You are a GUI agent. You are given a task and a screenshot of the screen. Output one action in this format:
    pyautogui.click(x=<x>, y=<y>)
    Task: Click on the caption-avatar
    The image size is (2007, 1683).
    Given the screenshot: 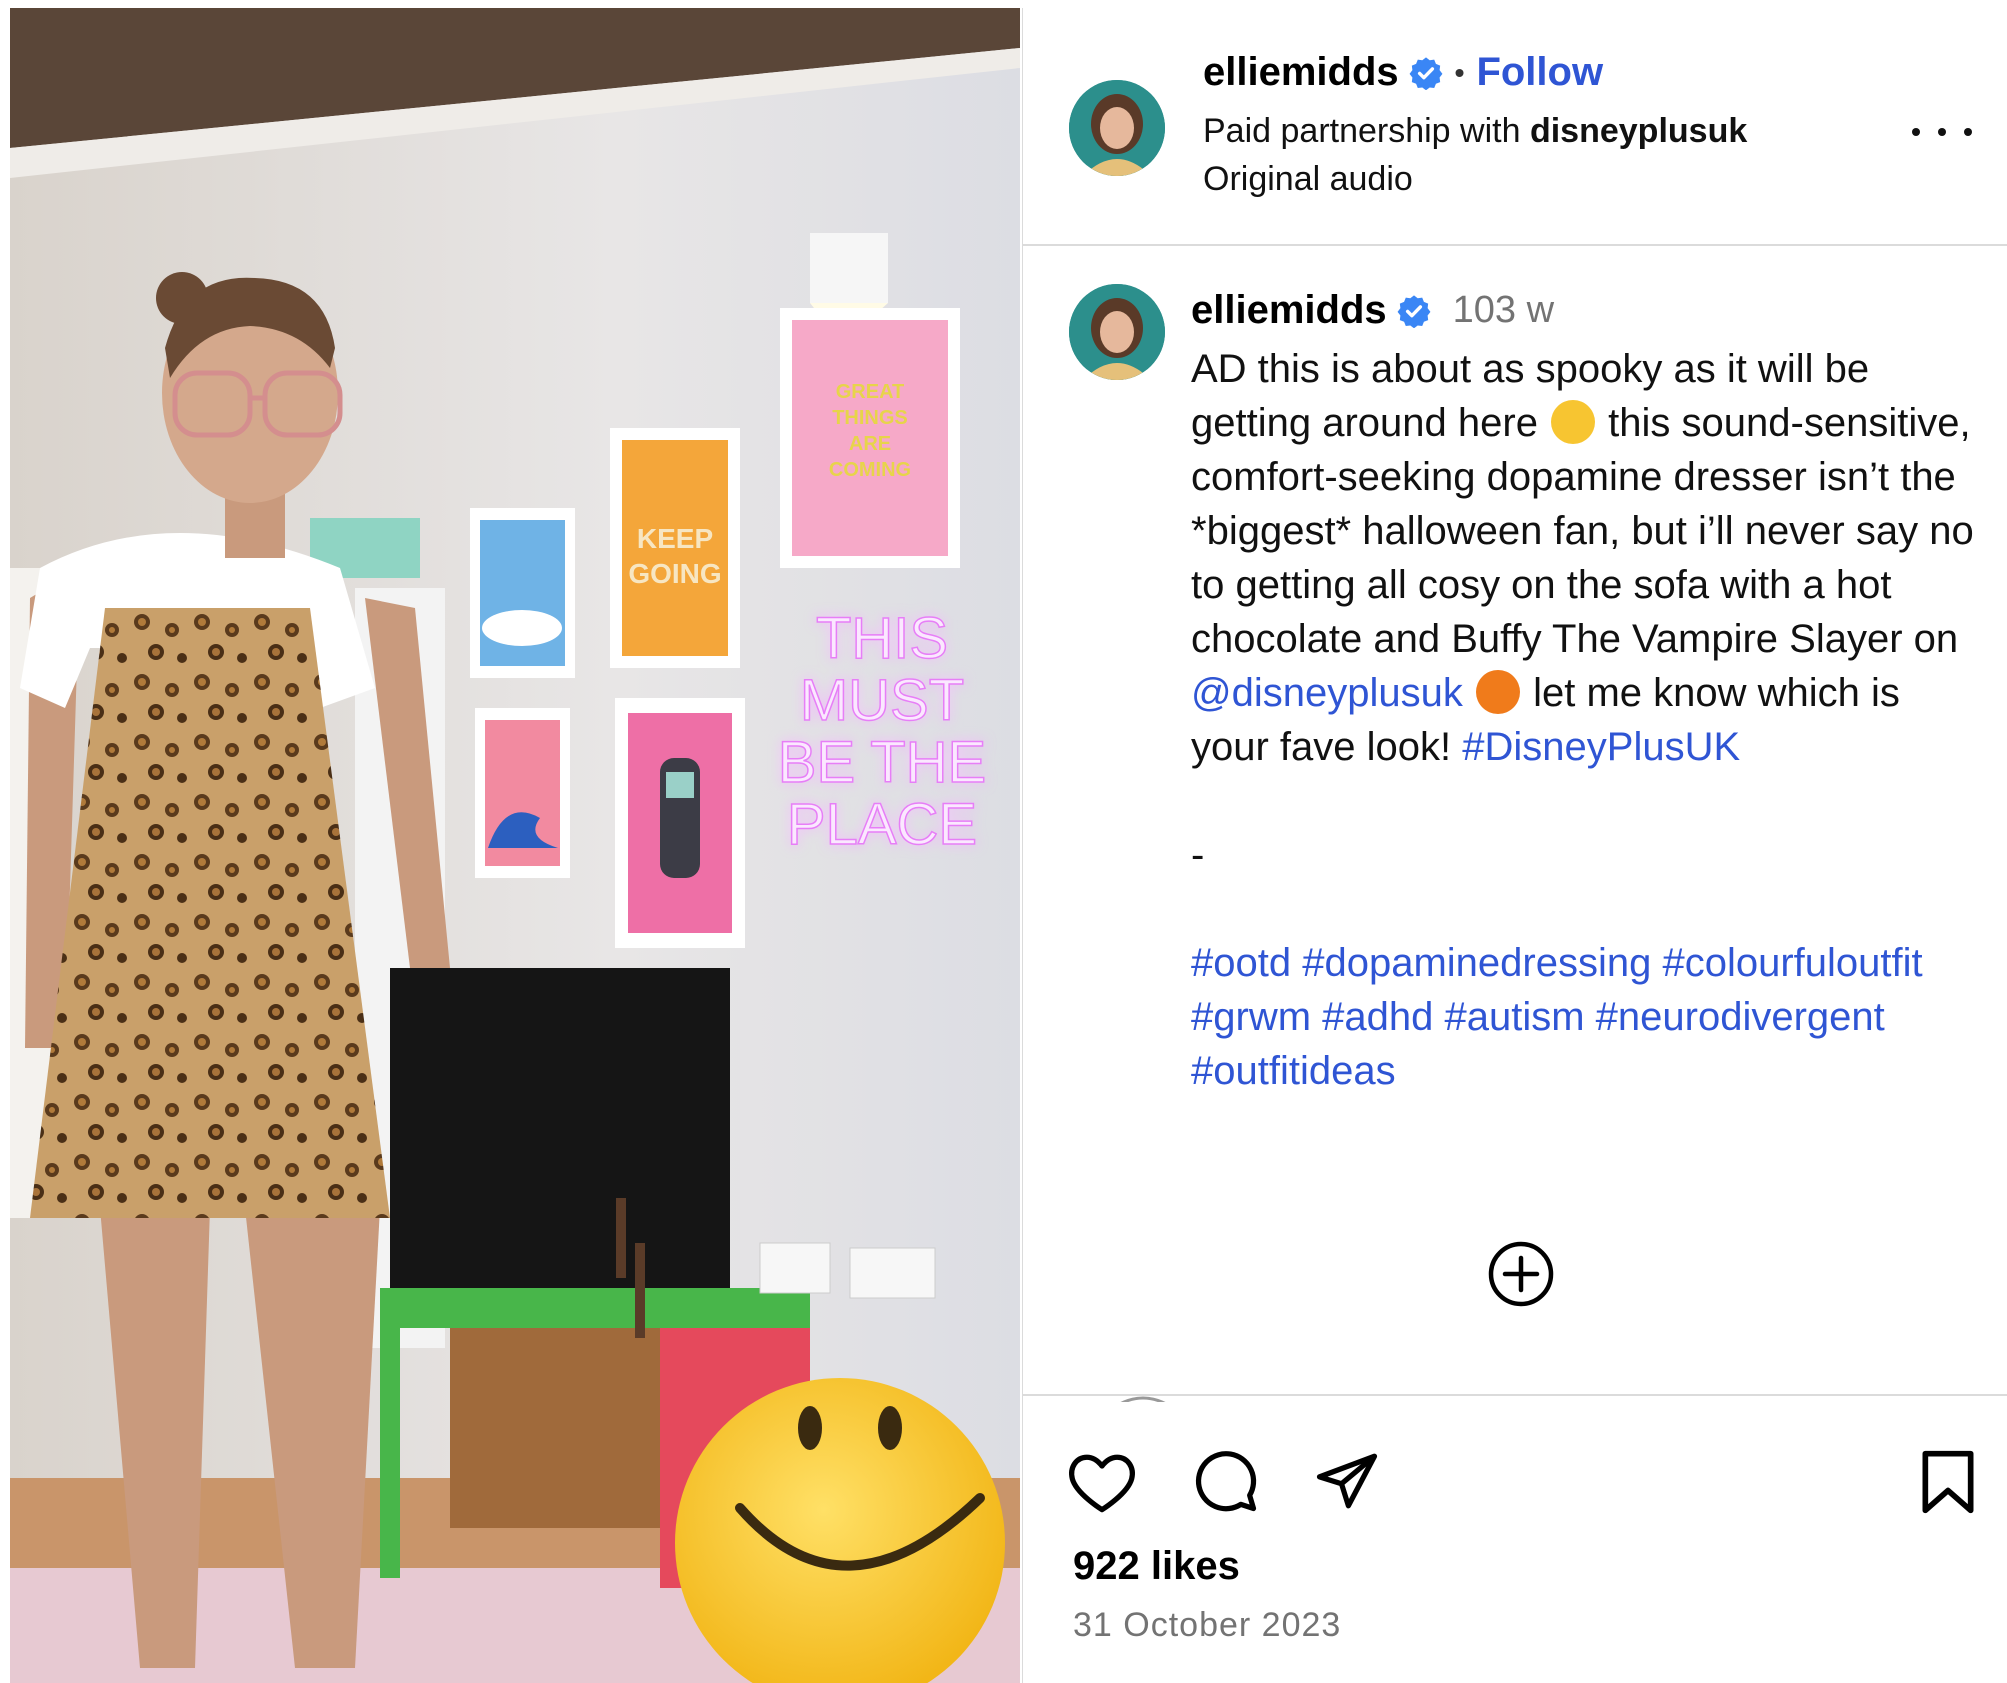 What is the action you would take?
    pyautogui.click(x=1117, y=332)
    